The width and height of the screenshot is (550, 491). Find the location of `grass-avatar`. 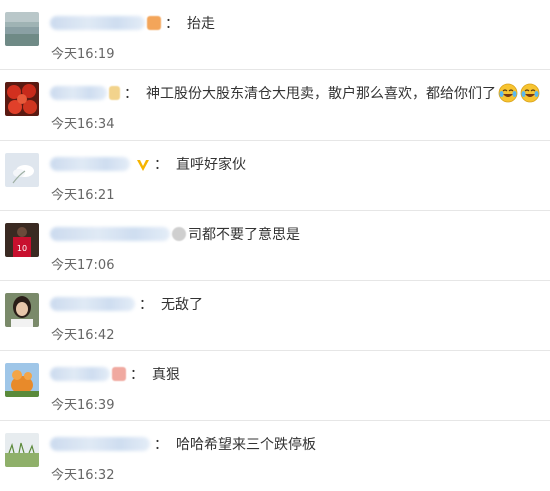

grass-avatar is located at coordinates (22, 450).